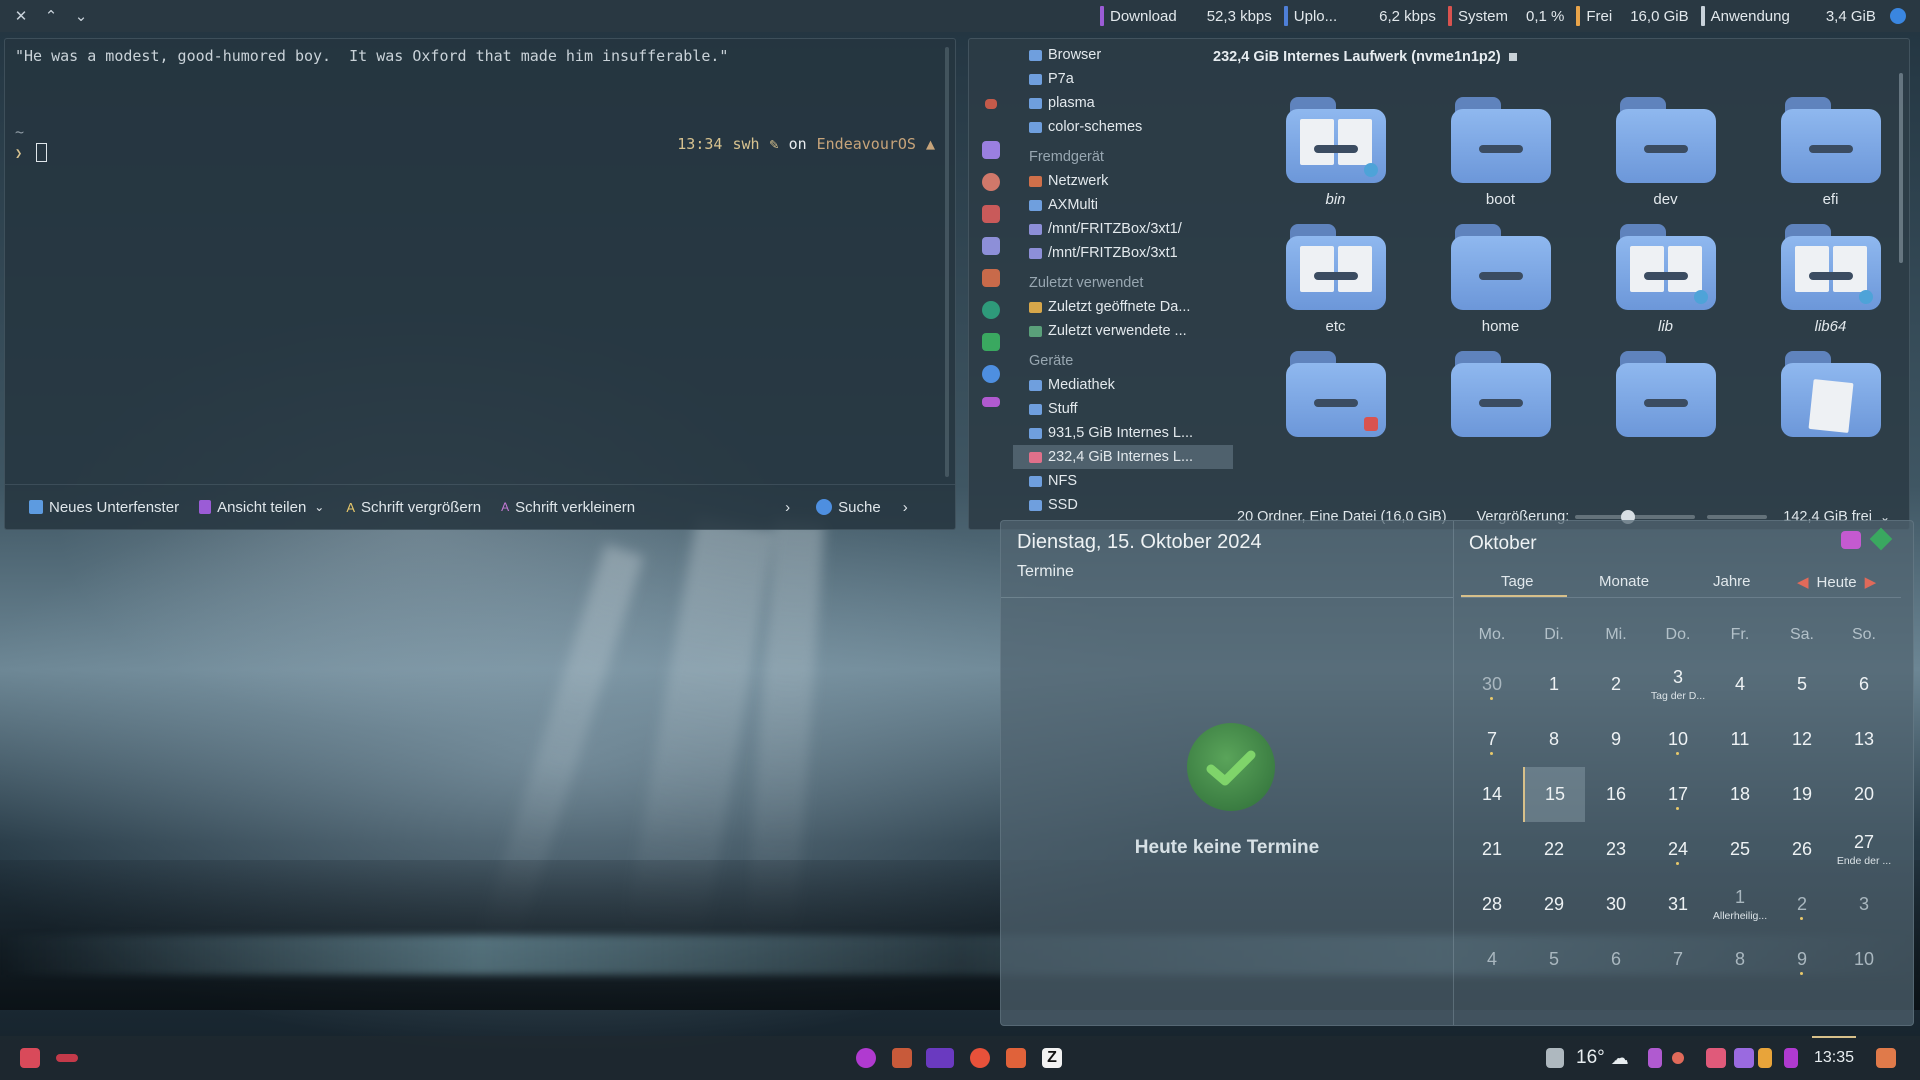 This screenshot has width=1920, height=1080. What do you see at coordinates (1555, 1058) in the screenshot?
I see `tray-app-icon` at bounding box center [1555, 1058].